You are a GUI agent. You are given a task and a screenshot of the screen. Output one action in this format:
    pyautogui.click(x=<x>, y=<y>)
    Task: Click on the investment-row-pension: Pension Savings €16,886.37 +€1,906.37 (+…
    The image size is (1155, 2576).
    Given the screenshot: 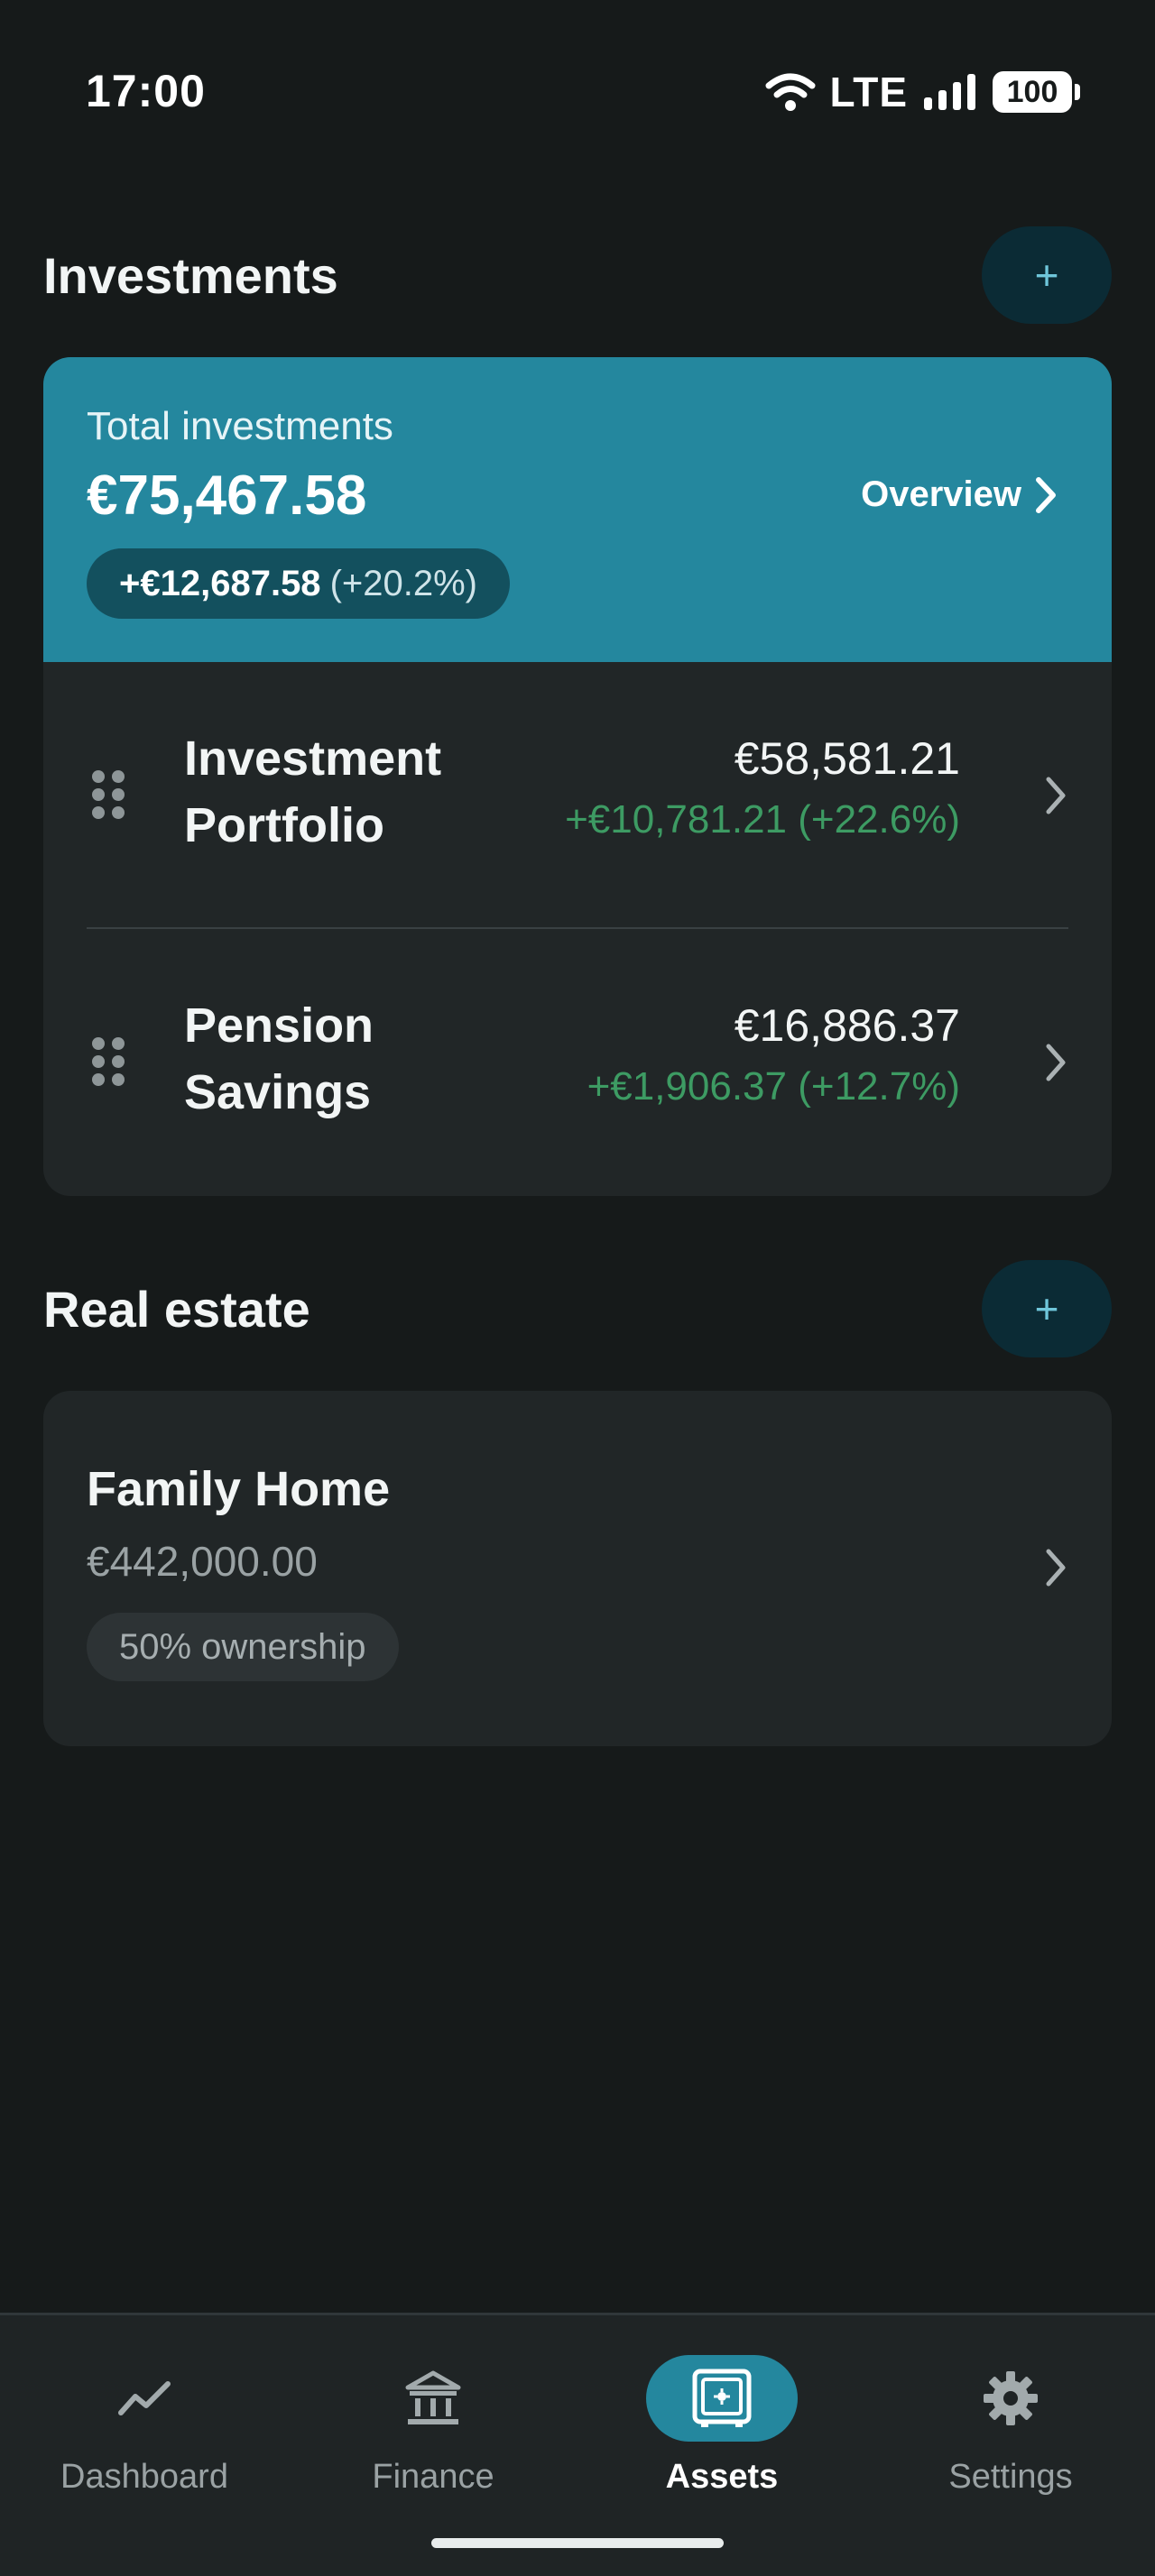 What is the action you would take?
    pyautogui.click(x=577, y=1063)
    